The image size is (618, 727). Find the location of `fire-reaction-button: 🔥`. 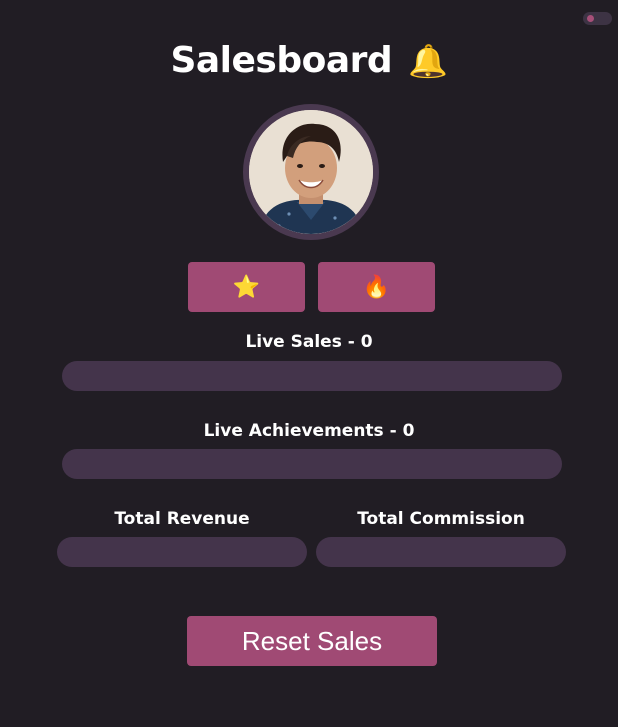

fire-reaction-button: 🔥 is located at coordinates (376, 287).